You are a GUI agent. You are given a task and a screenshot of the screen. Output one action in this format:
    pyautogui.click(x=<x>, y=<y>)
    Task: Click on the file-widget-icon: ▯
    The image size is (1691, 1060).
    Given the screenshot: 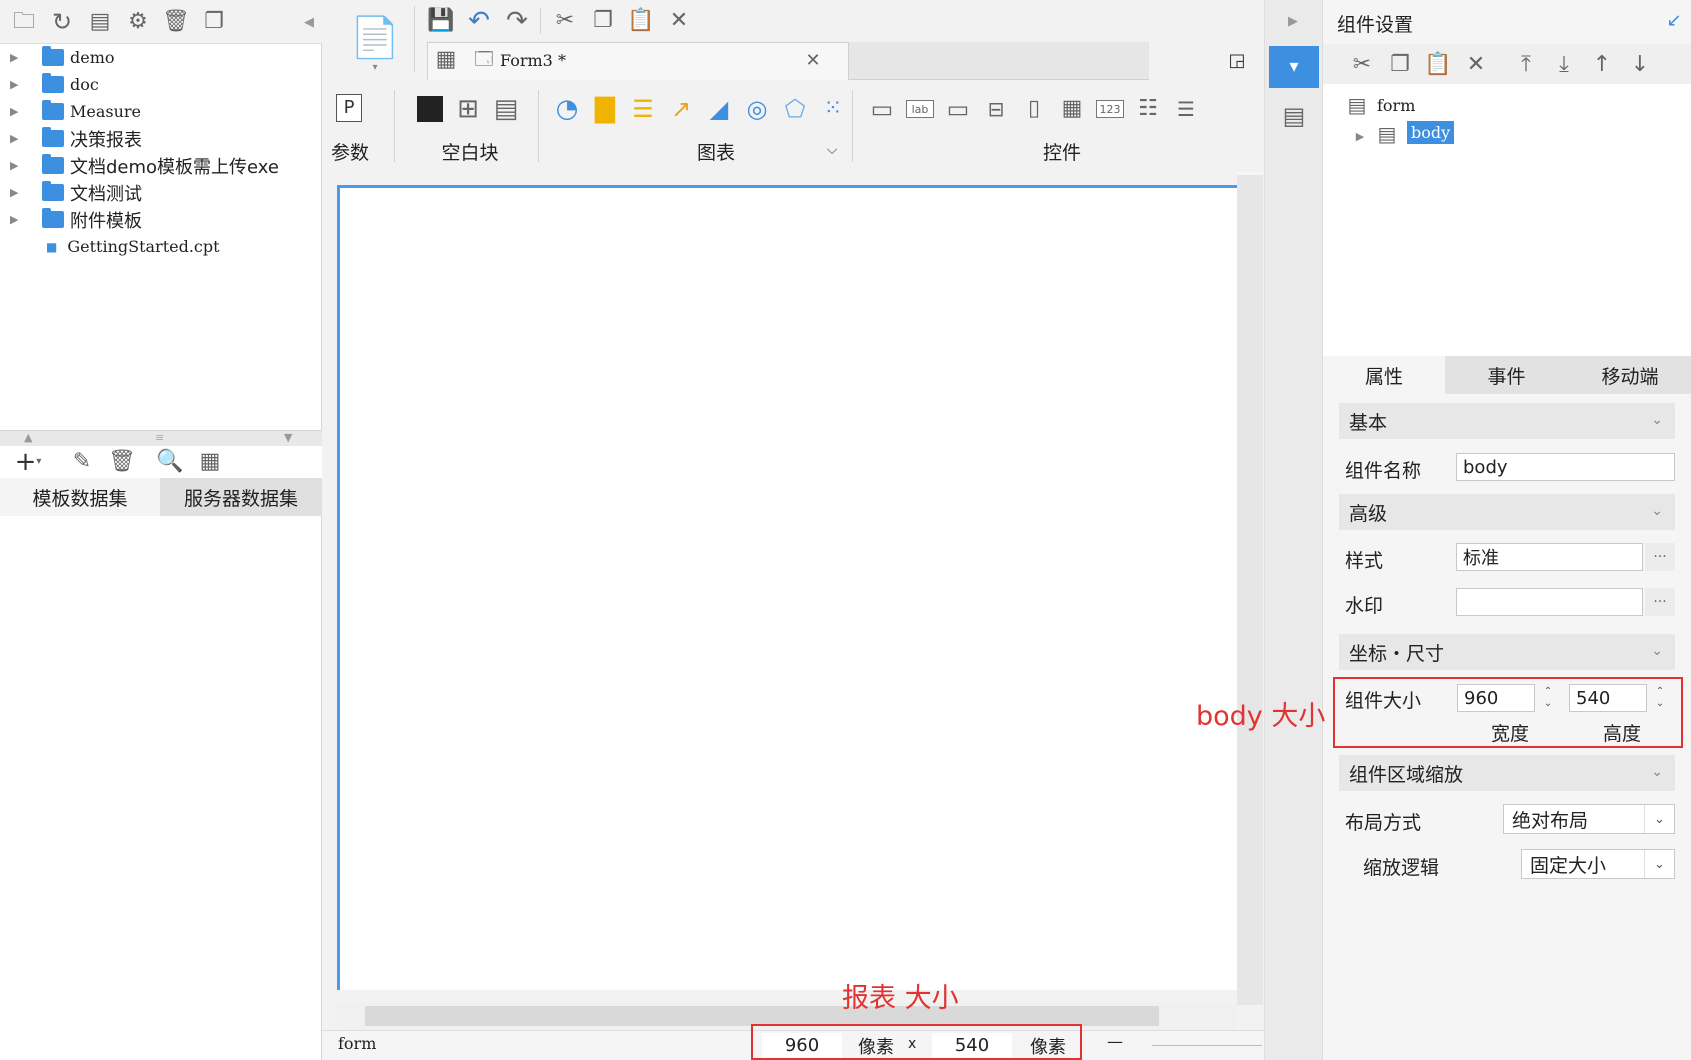 What is the action you would take?
    pyautogui.click(x=1034, y=109)
    